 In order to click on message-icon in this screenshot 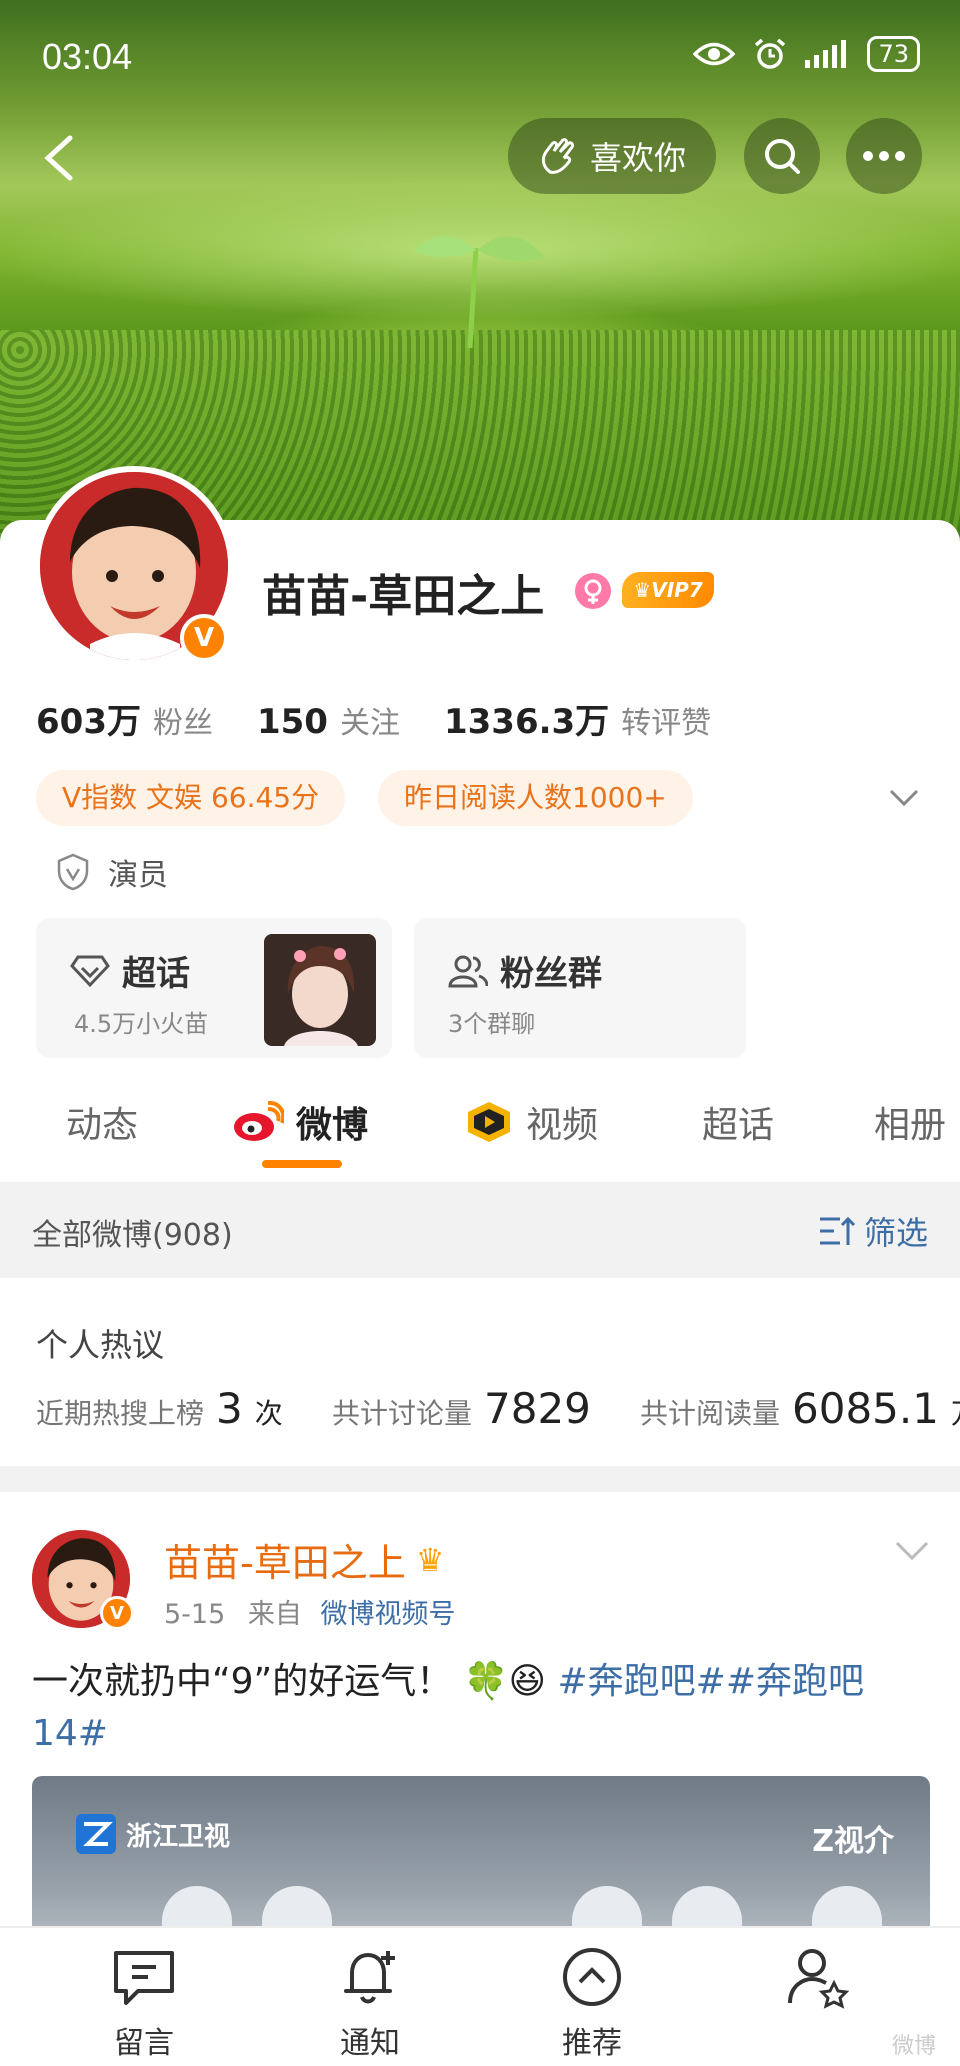, I will do `click(144, 1978)`.